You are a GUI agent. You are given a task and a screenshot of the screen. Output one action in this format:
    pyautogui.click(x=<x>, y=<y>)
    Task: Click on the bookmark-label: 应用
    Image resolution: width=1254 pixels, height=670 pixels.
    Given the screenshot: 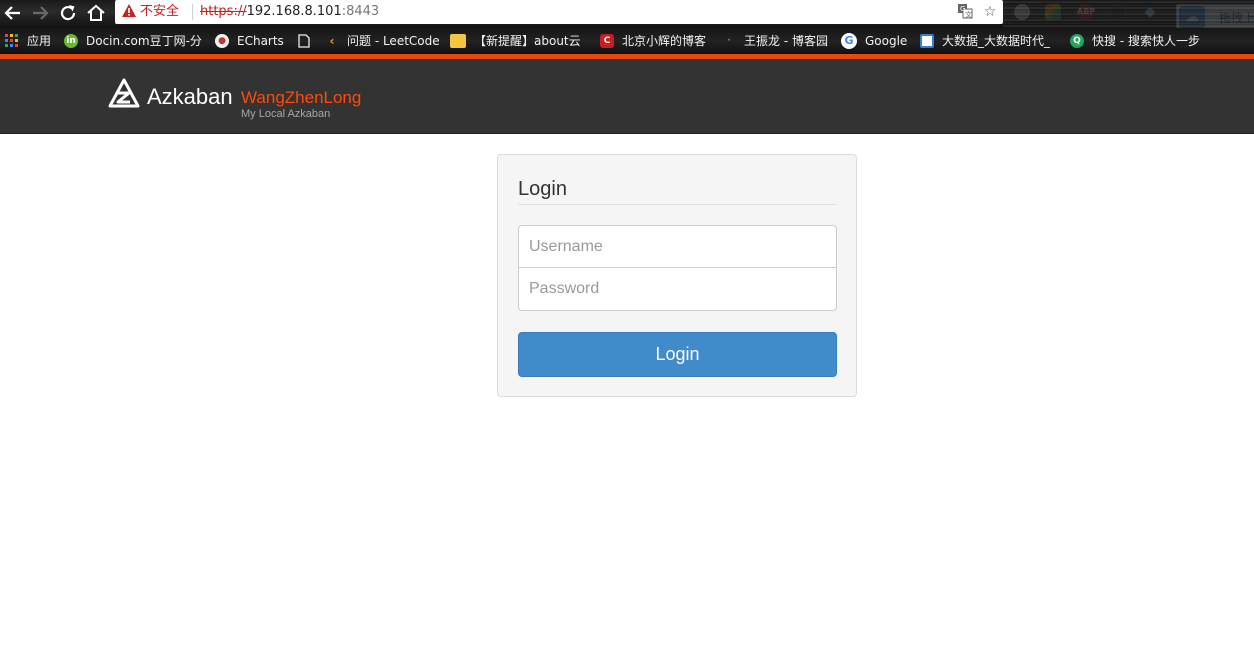 What is the action you would take?
    pyautogui.click(x=39, y=41)
    